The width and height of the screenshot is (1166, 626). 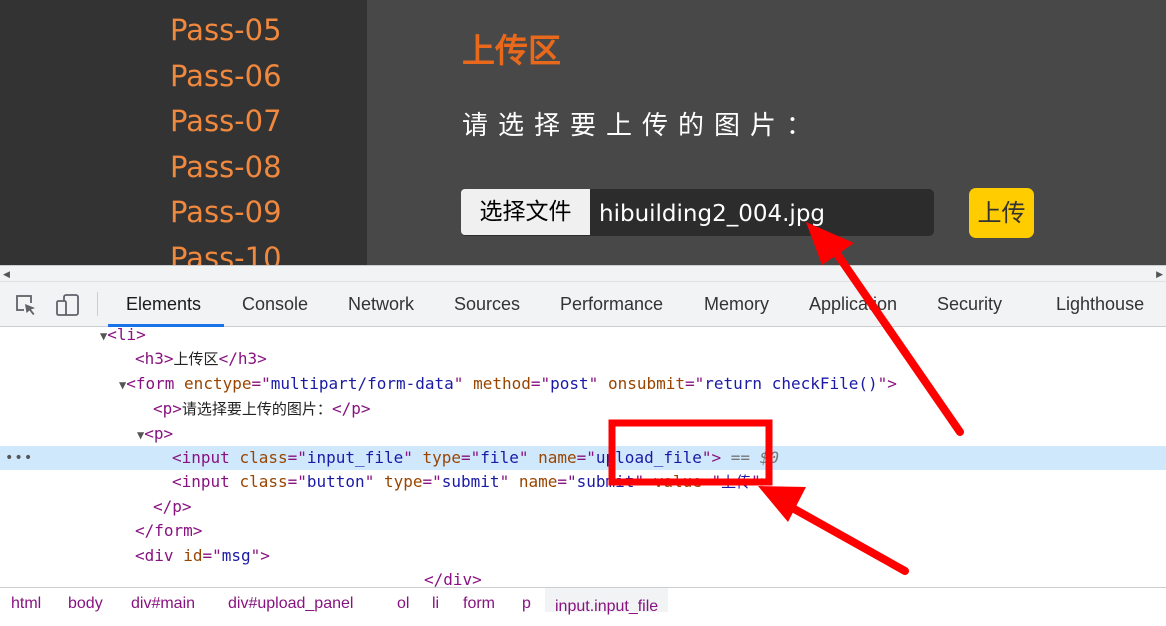 What do you see at coordinates (226, 168) in the screenshot?
I see `sidebar-item-pass-08: Pass-08` at bounding box center [226, 168].